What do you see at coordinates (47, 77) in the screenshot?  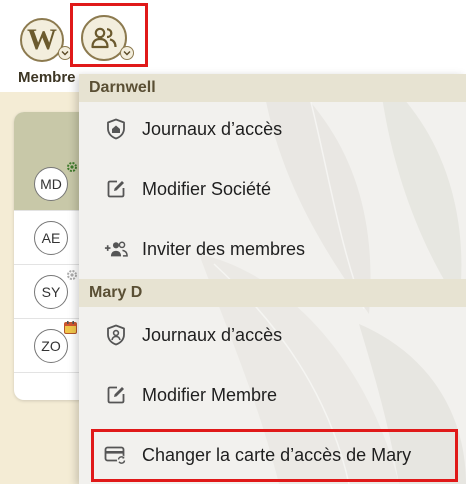 I see `members-nav-label: Membre` at bounding box center [47, 77].